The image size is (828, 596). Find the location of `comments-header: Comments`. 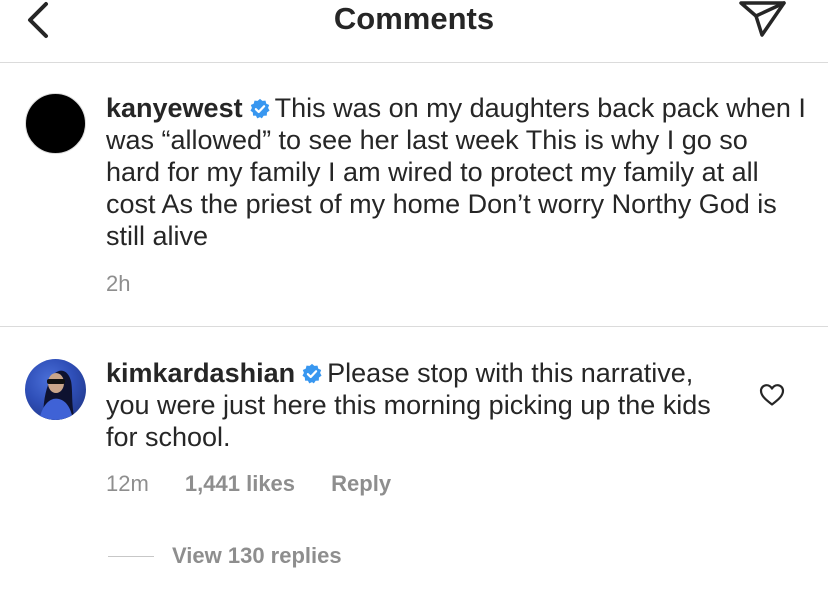

comments-header: Comments is located at coordinates (414, 31).